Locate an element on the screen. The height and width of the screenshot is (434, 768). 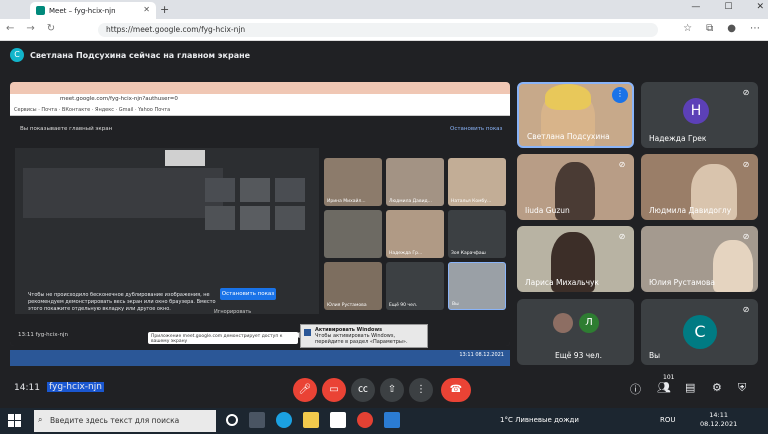
back-icon: ← is located at coordinates (10, 28).